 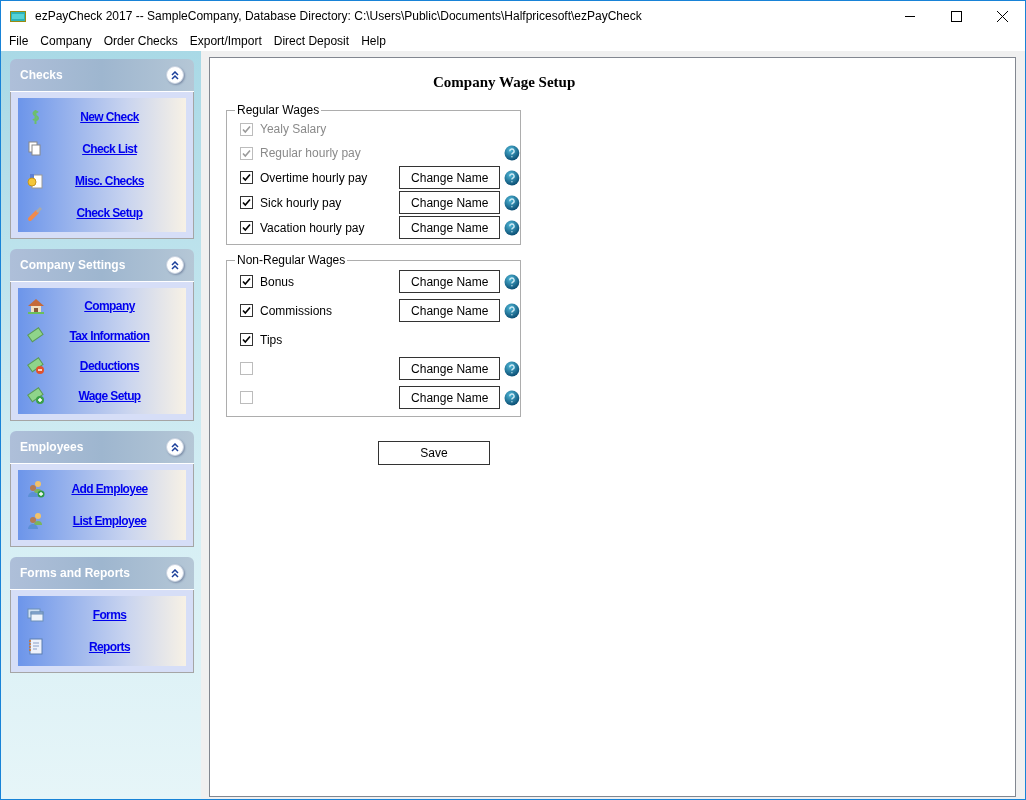 I want to click on menu-item: File, so click(x=19, y=41).